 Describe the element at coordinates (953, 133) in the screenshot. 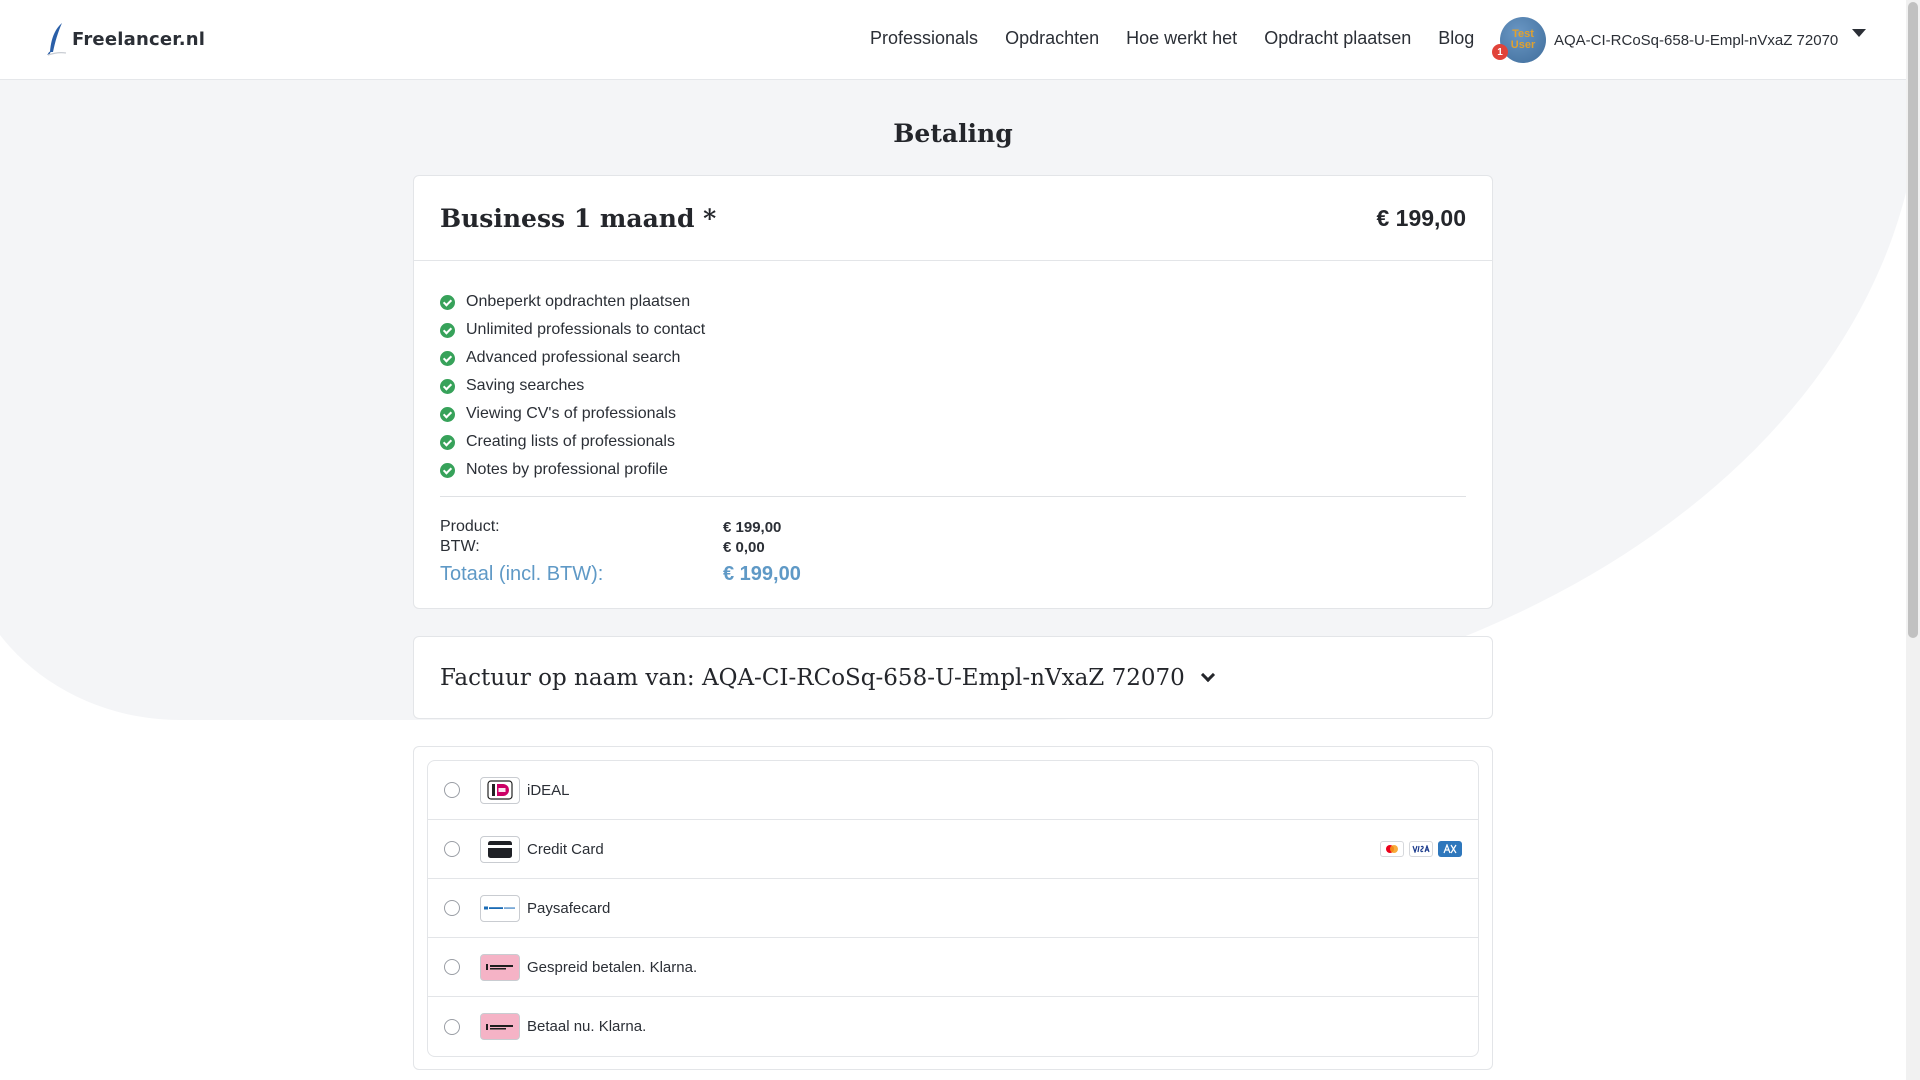

I see `page-title: Betaling` at that location.